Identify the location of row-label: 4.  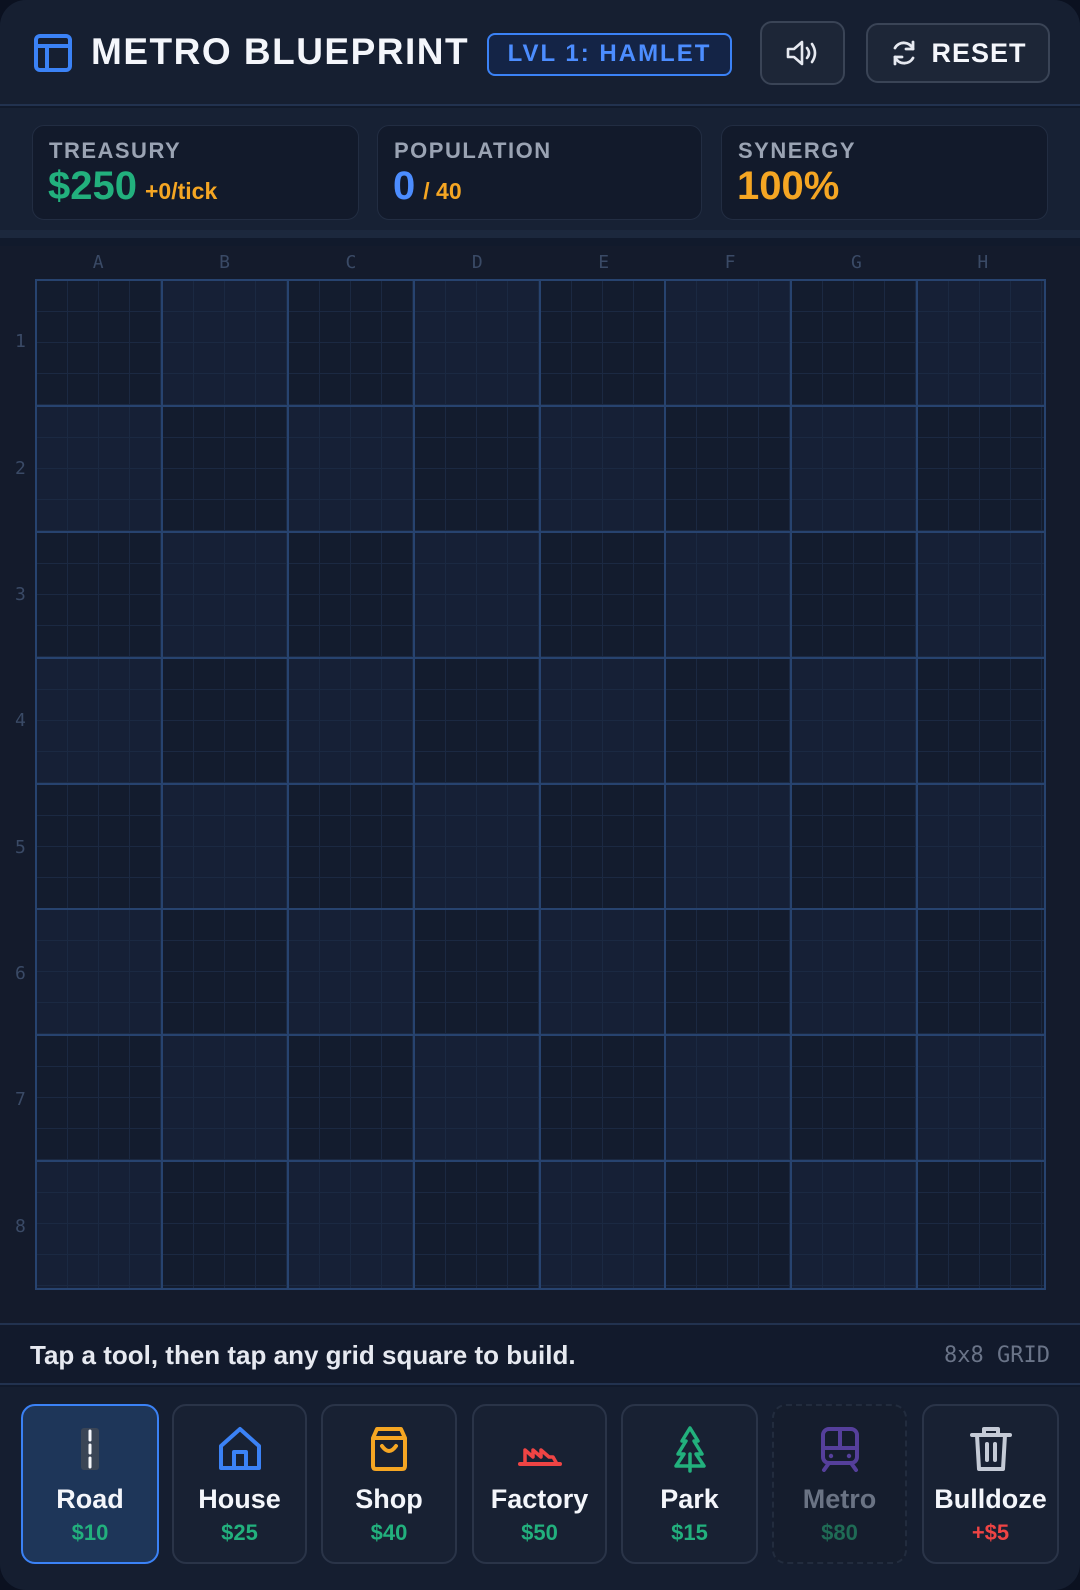
(20, 721).